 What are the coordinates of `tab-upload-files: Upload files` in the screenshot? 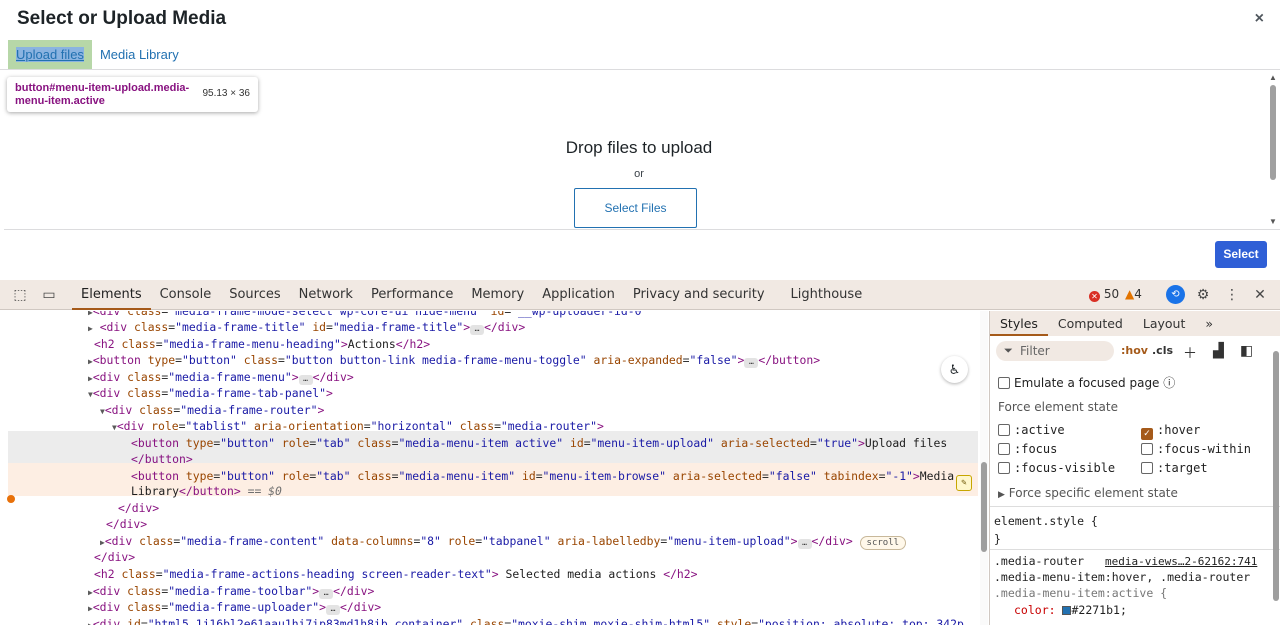 It's located at (50, 55).